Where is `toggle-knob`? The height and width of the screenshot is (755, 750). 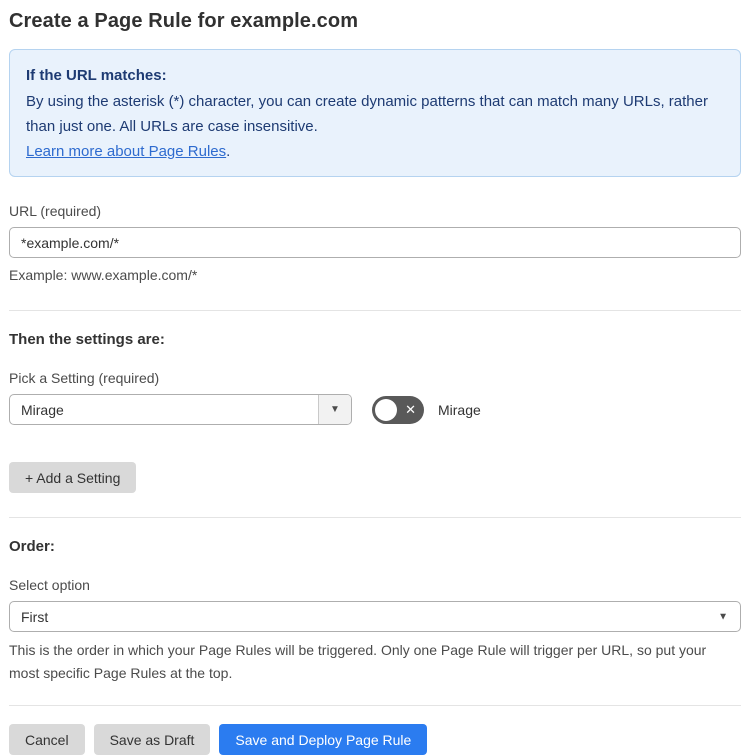
toggle-knob is located at coordinates (386, 409).